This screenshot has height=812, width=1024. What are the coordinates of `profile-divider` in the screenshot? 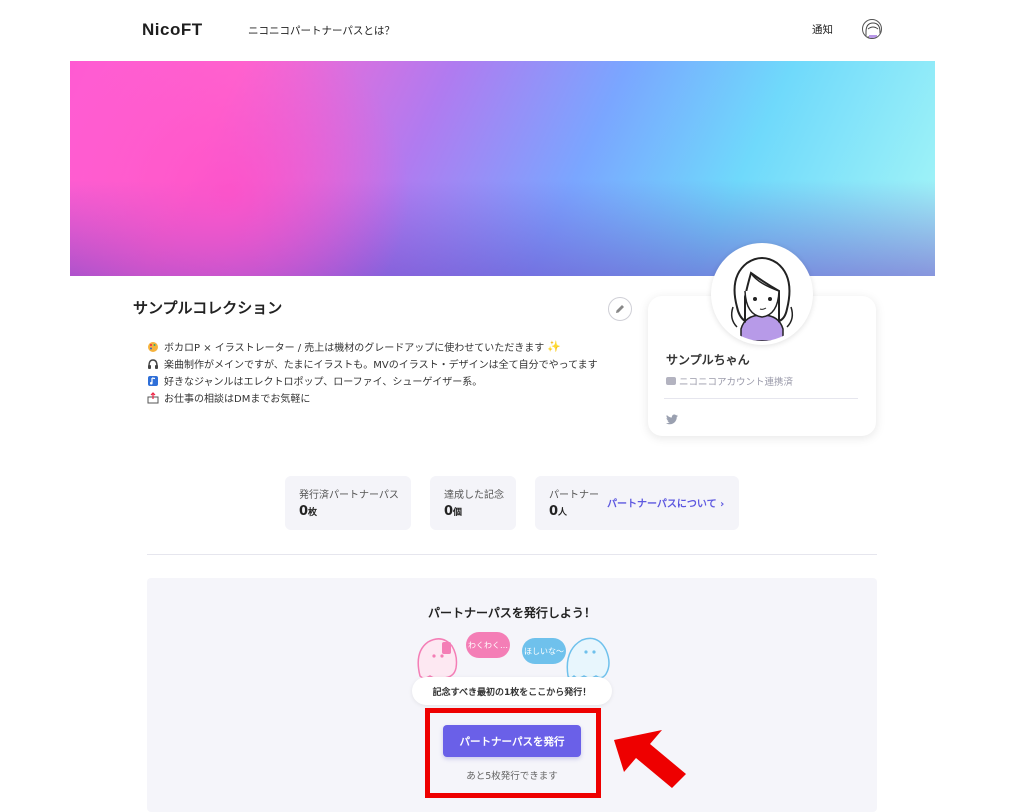 It's located at (761, 398).